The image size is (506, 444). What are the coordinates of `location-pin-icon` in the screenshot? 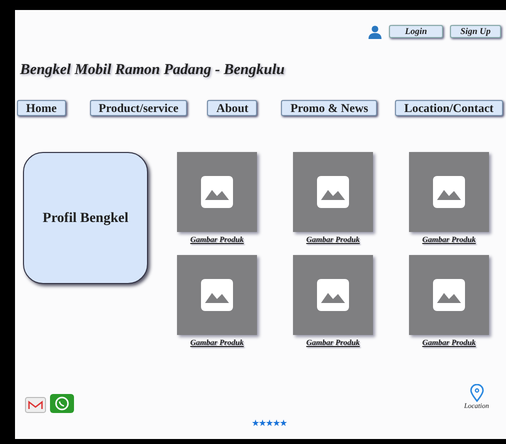 It's located at (477, 393).